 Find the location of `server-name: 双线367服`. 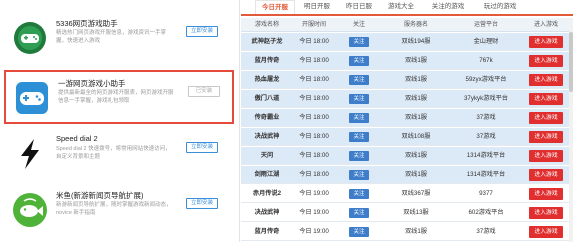

server-name: 双线367服 is located at coordinates (416, 193).